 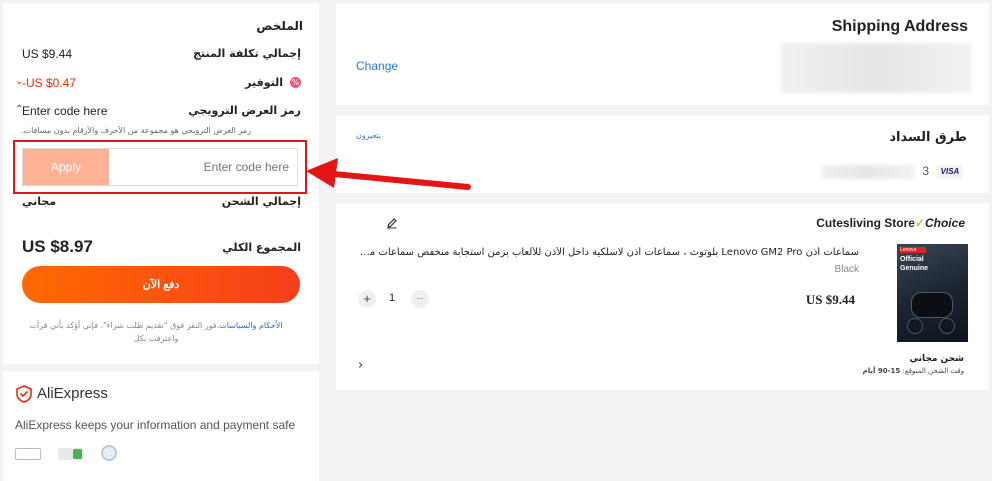 I want to click on delivery-time-label: وقت الشحن المتوقع:, so click(x=933, y=371).